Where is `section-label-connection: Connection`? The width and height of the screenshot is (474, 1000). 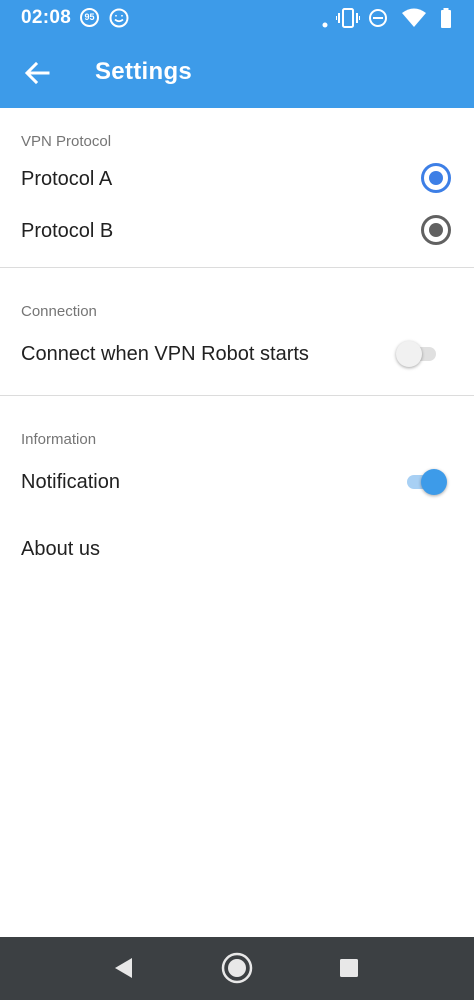 section-label-connection: Connection is located at coordinates (59, 311).